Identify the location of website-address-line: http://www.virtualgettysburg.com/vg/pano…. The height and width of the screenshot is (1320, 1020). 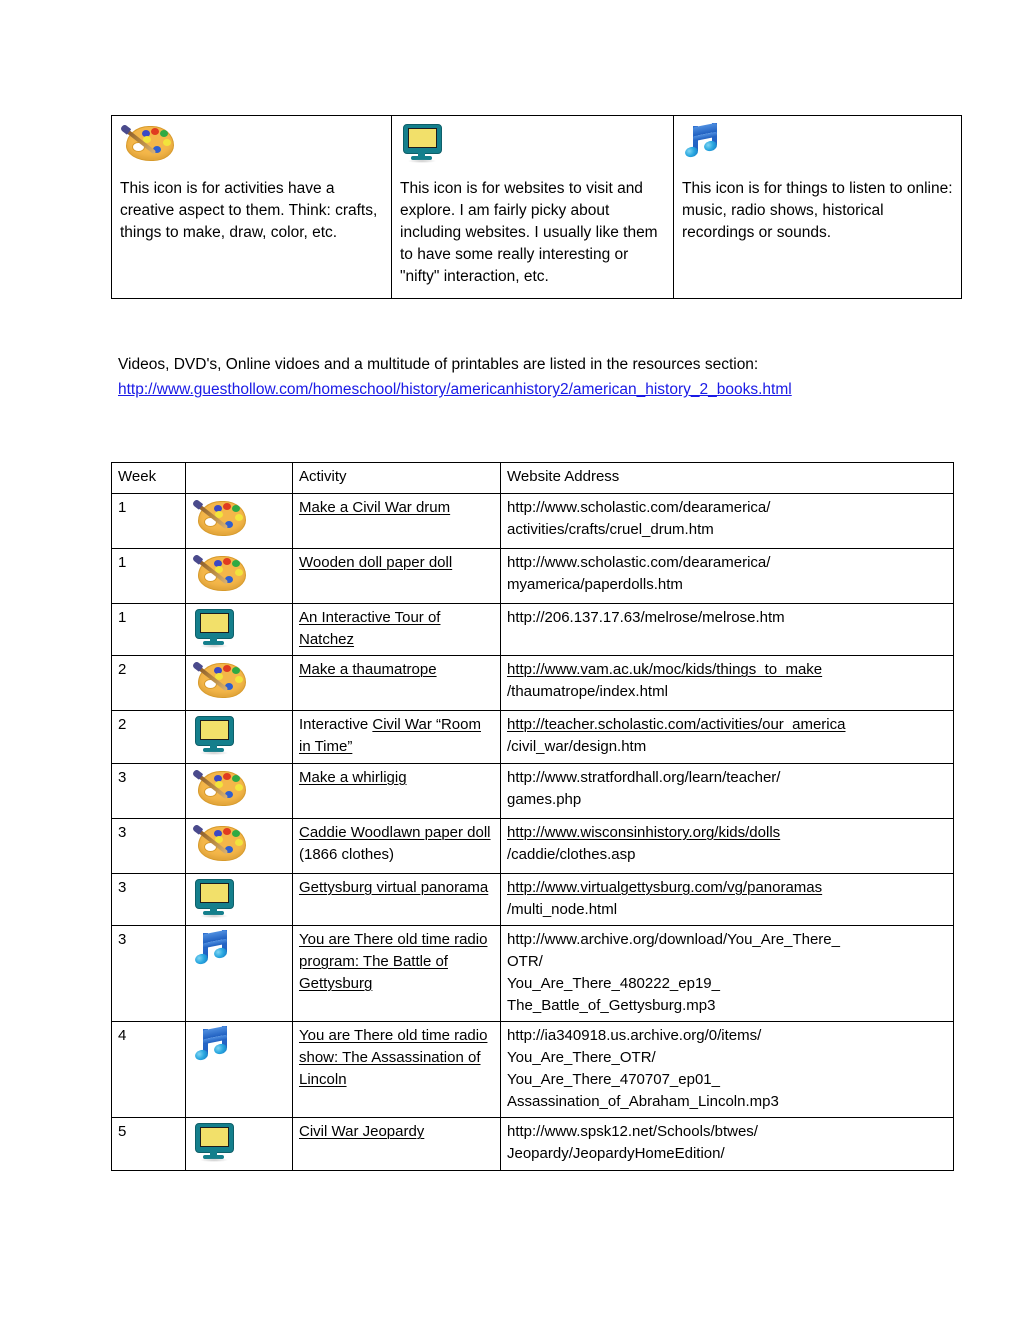
(727, 888).